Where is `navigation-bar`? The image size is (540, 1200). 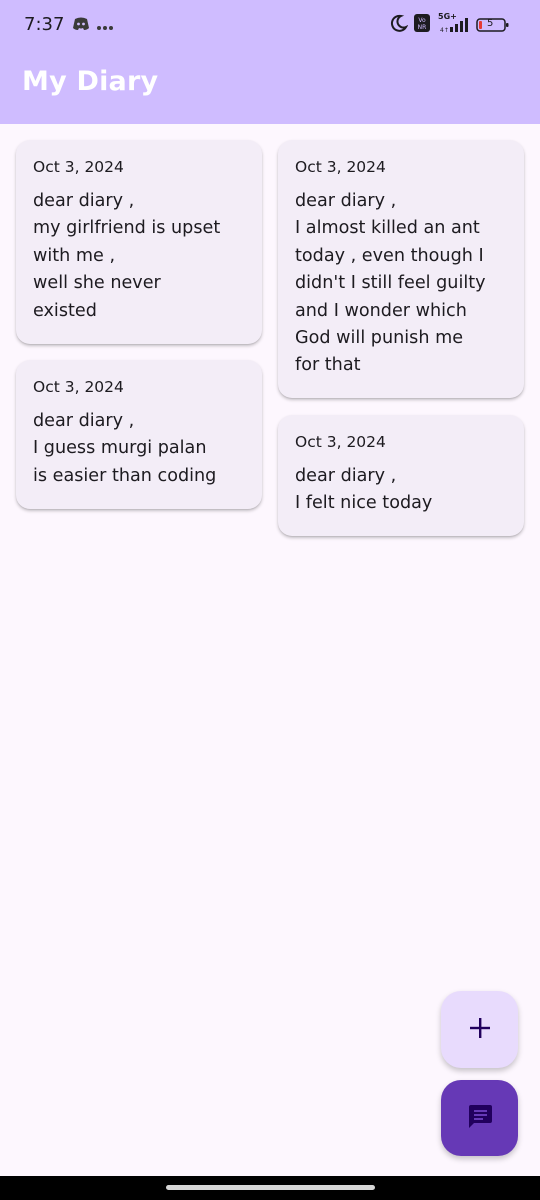 navigation-bar is located at coordinates (270, 1188).